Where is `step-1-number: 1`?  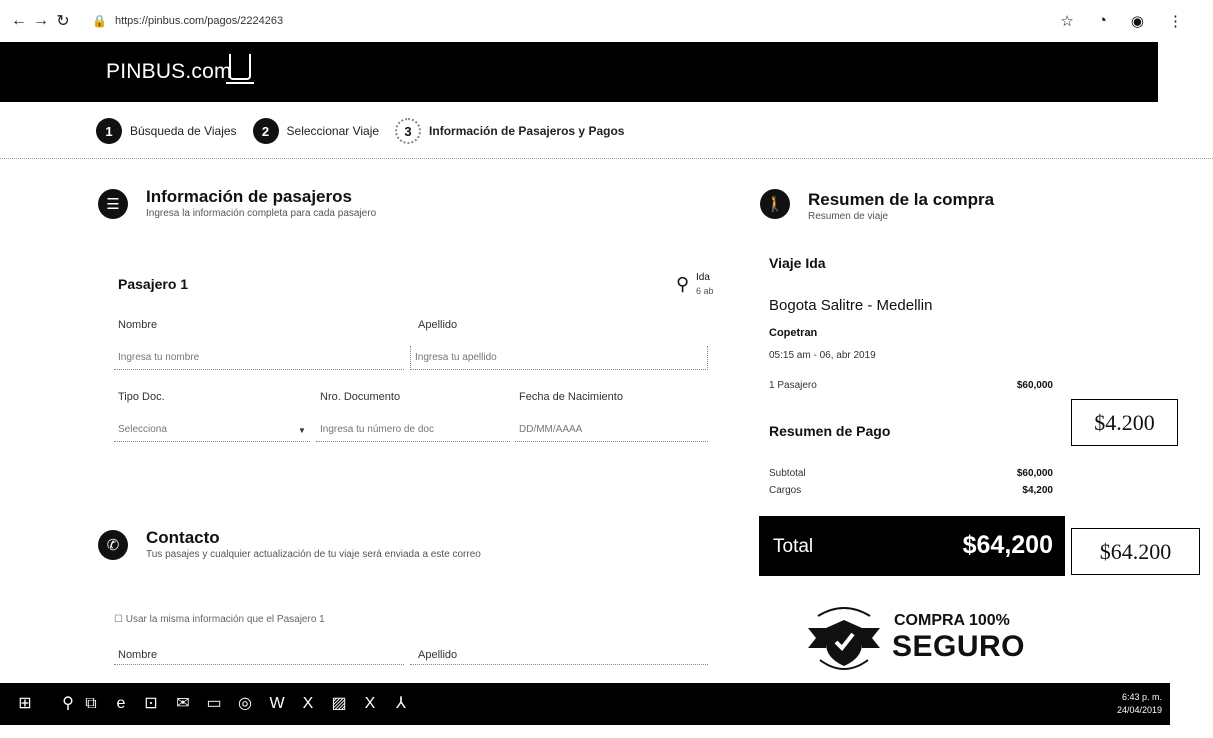 step-1-number: 1 is located at coordinates (109, 131).